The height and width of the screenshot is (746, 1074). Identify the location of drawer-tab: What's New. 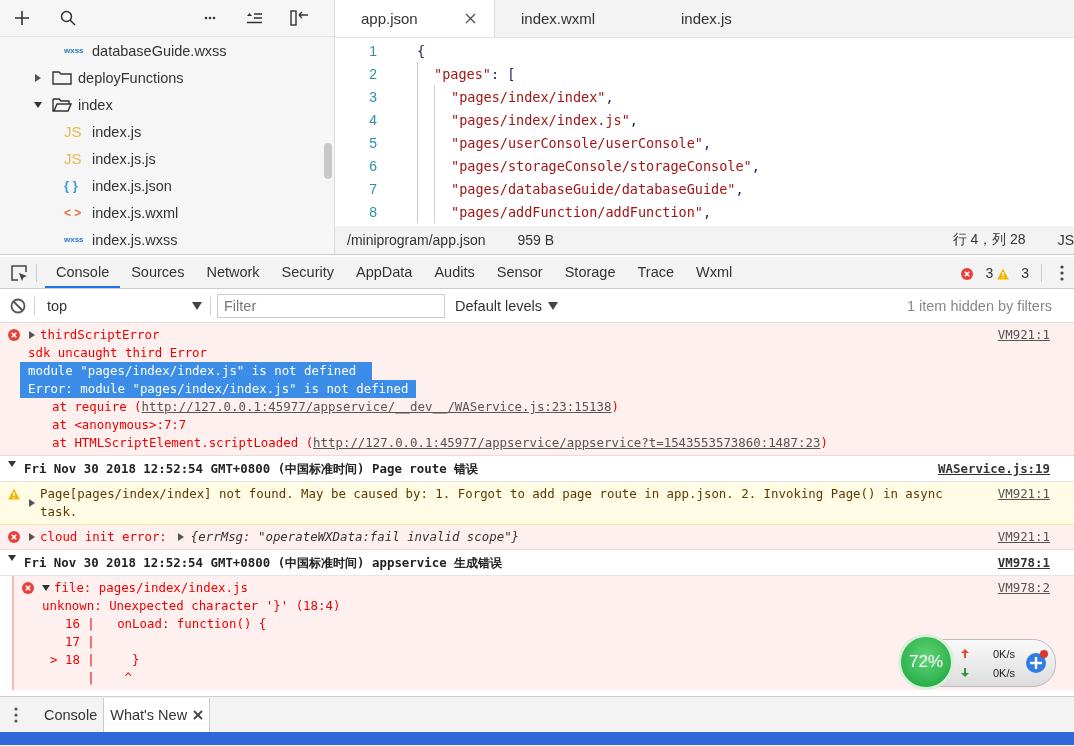
(157, 714).